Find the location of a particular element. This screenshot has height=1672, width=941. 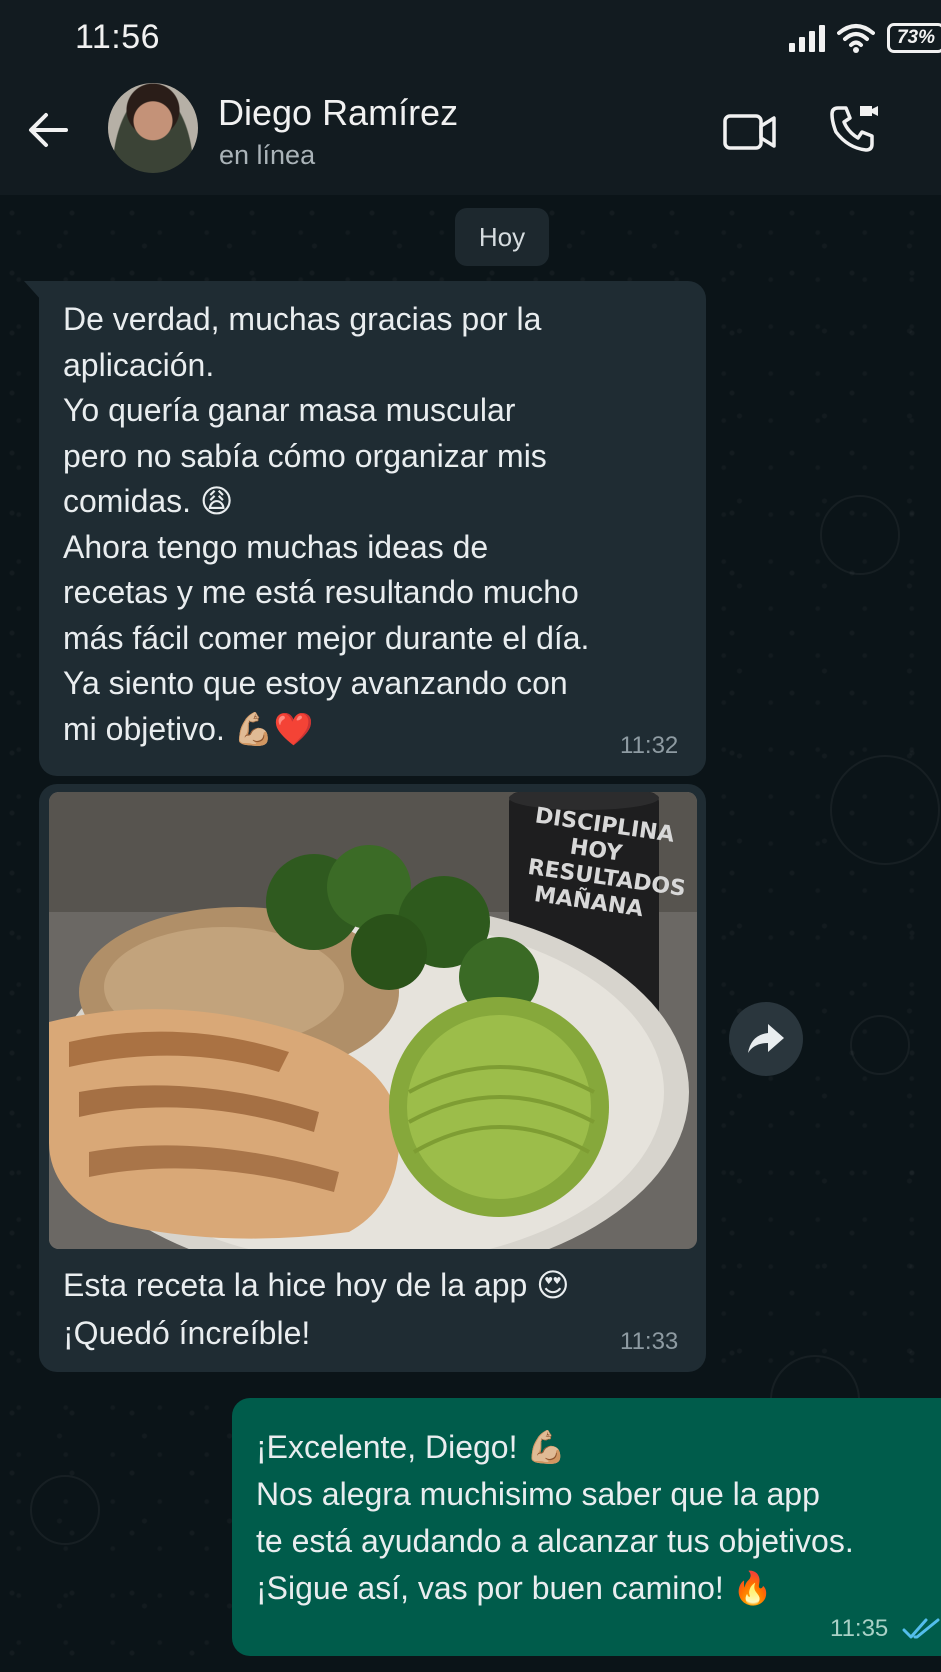

status-time: 11:56 is located at coordinates (118, 37).